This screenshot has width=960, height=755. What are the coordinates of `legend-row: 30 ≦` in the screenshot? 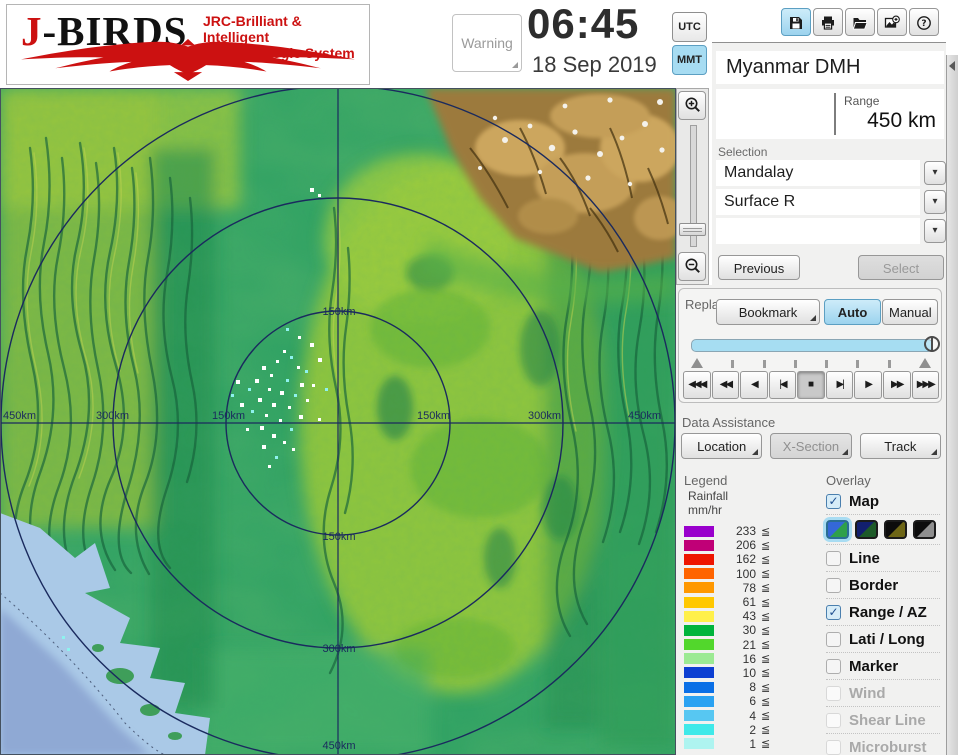 It's located at (744, 630).